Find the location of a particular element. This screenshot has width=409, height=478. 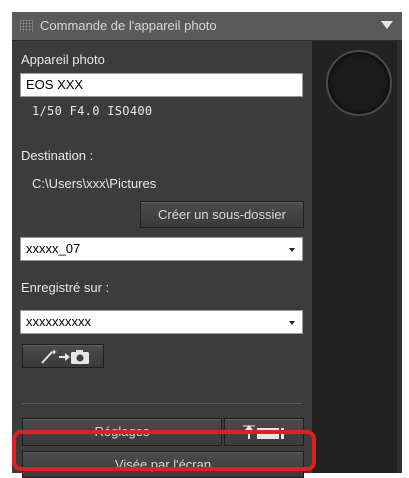

collapse-triangle-icon is located at coordinates (387, 25).